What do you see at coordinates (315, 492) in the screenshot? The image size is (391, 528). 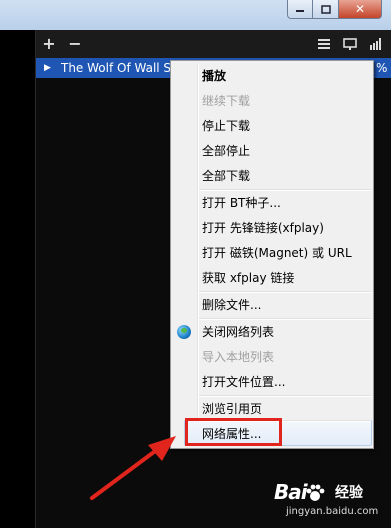 I see `paw-icon` at bounding box center [315, 492].